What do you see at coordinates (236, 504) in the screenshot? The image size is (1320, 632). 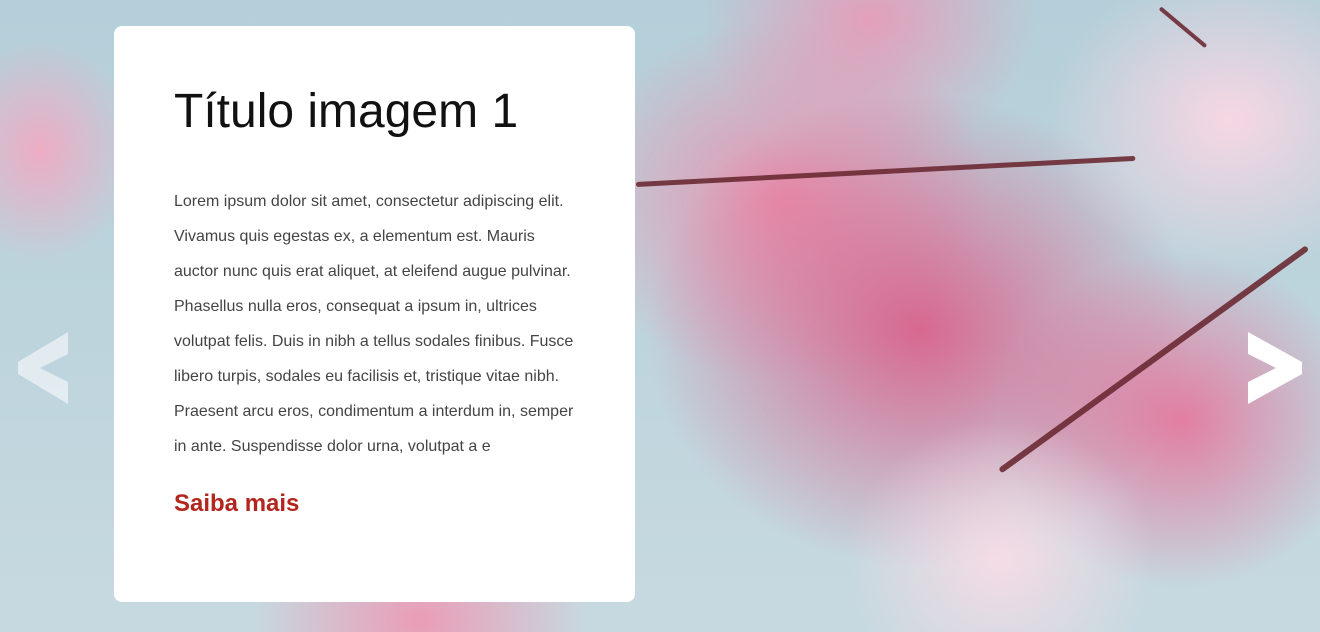 I see `learn-more-link: Saiba mais` at bounding box center [236, 504].